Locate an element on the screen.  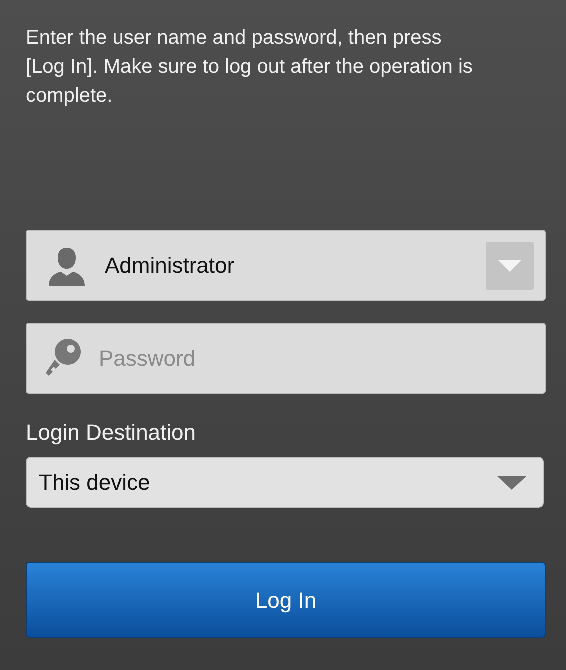
instruction-text: Enter the user name and password, then press [Log In]. Make sure to log out after the operation is complete. is located at coordinates (250, 67).